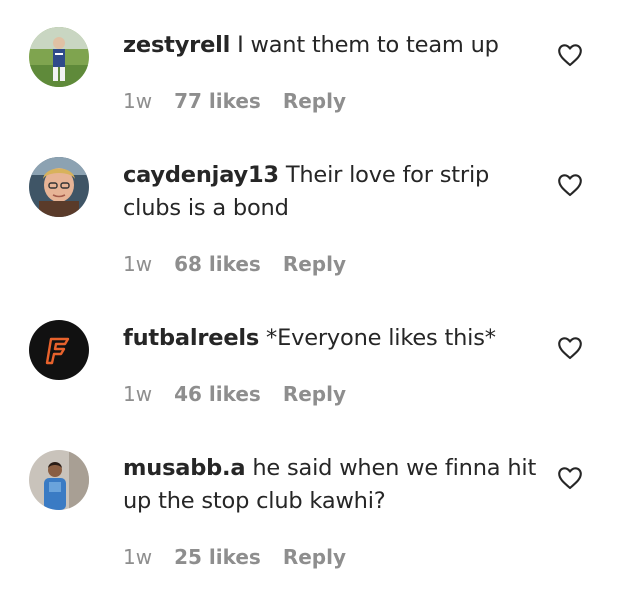 The image size is (618, 596). I want to click on comment-text: futbalreels *Everyone likes this*, so click(333, 338).